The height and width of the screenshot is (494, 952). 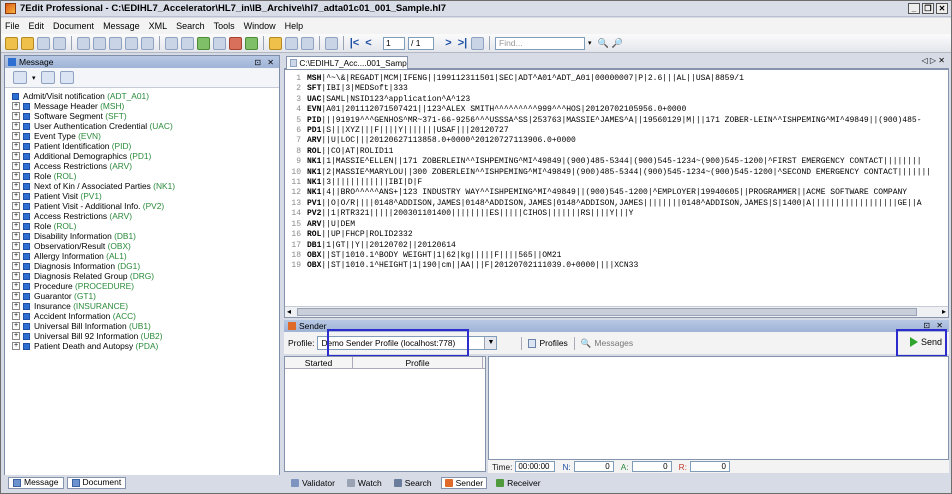 What do you see at coordinates (145, 226) in the screenshot?
I see `tree-item: + Role (ROL)` at bounding box center [145, 226].